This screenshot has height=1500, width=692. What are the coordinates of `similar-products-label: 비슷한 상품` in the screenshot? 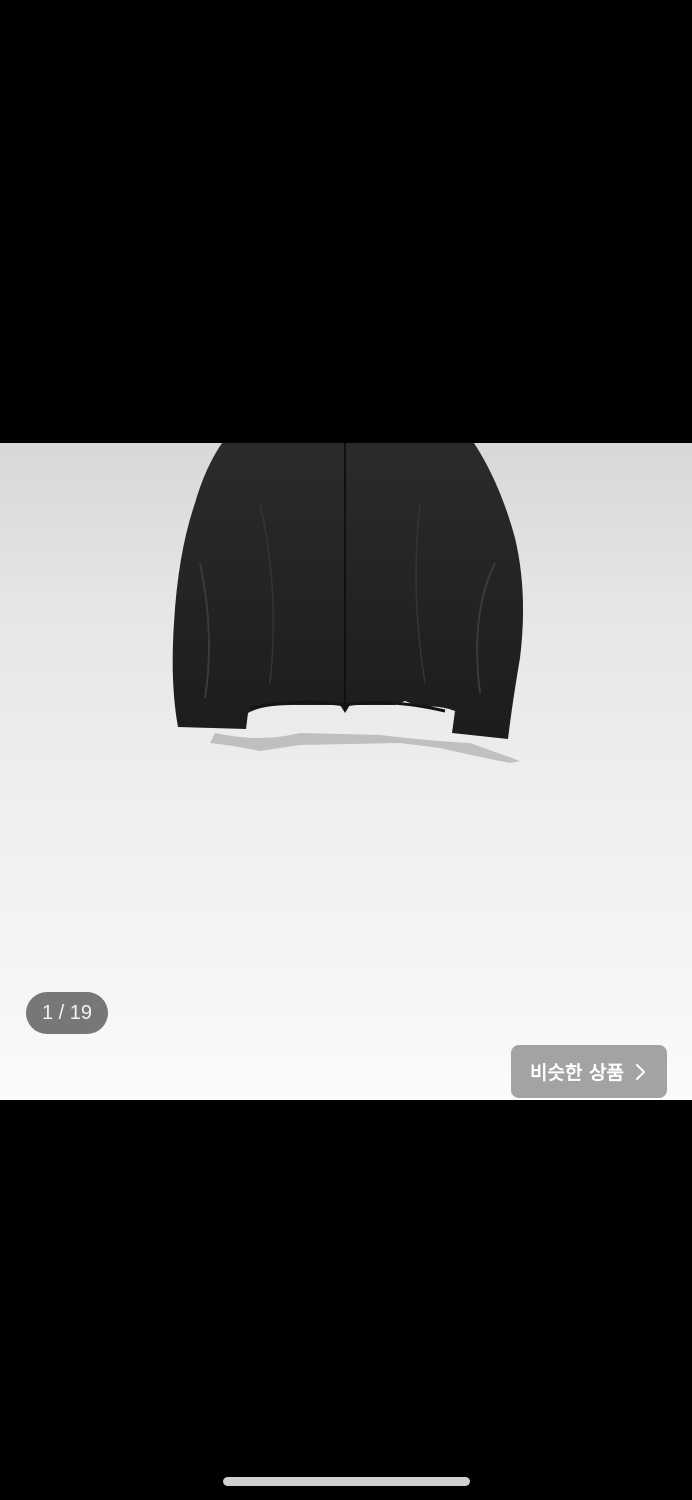 It's located at (576, 1073).